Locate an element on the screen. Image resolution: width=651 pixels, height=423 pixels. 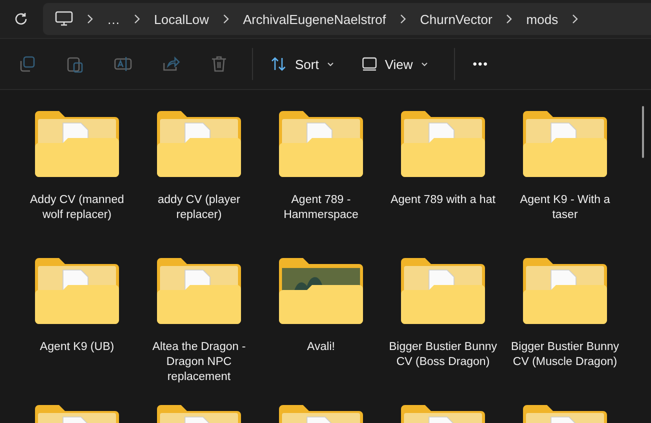
folder-name: Bigger Bustier Bunny CV (Boss Dragon) is located at coordinates (443, 355).